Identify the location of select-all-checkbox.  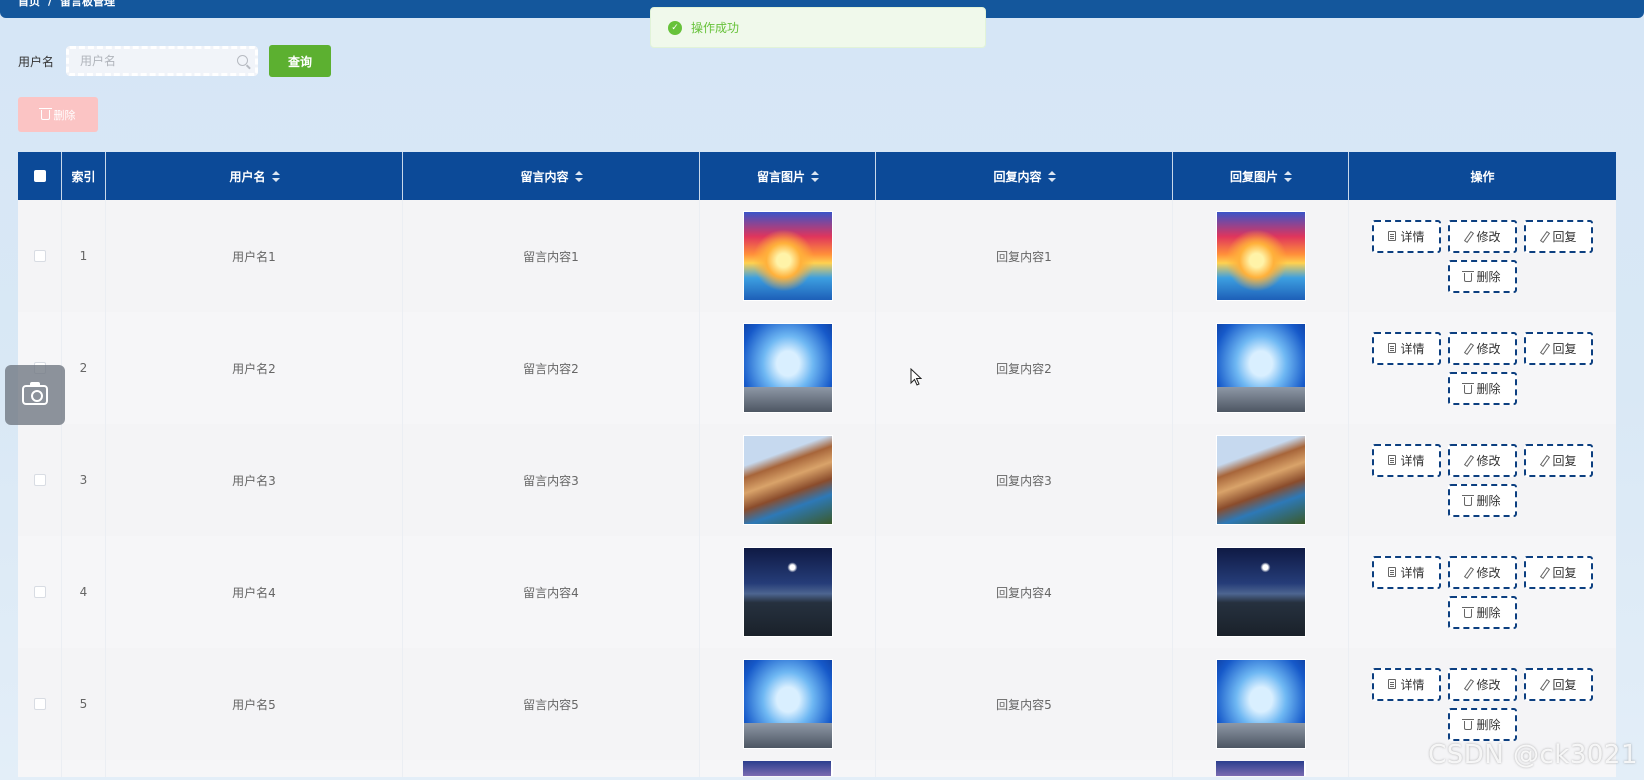
(39, 176).